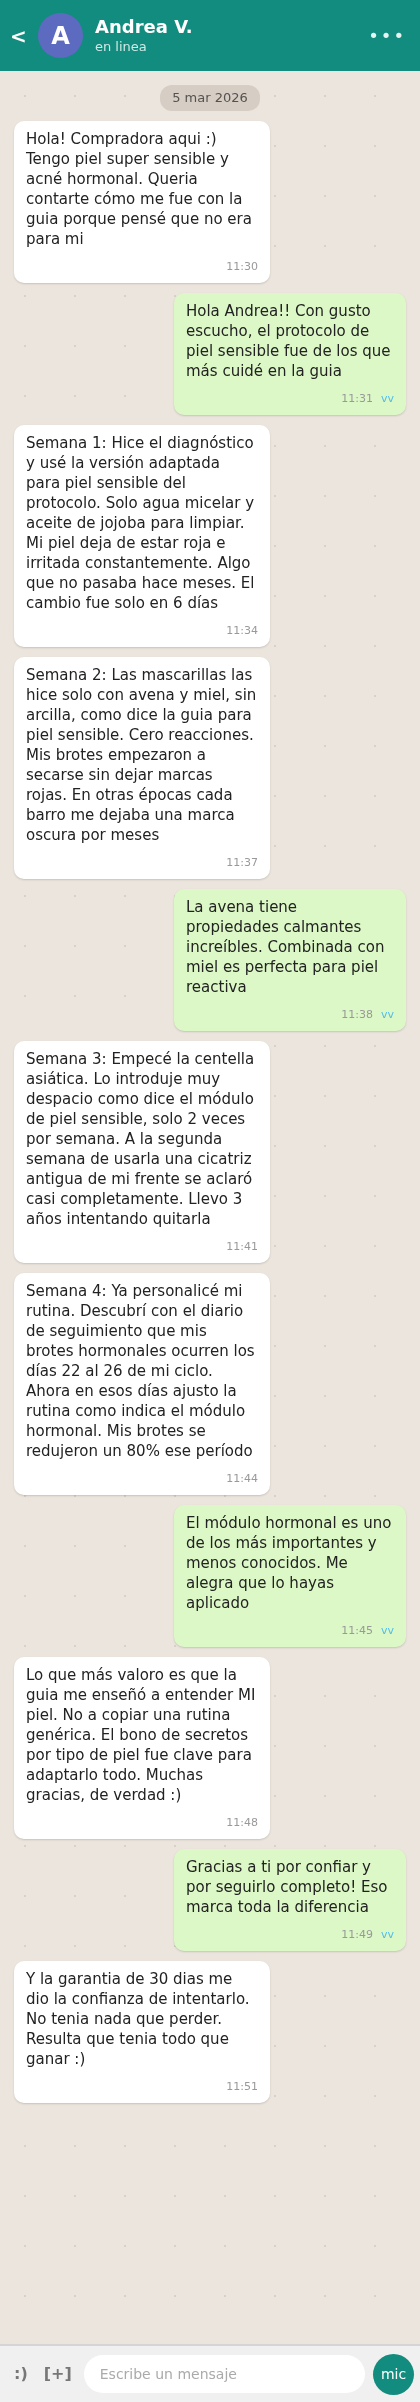  I want to click on mic-button: mic, so click(393, 2374).